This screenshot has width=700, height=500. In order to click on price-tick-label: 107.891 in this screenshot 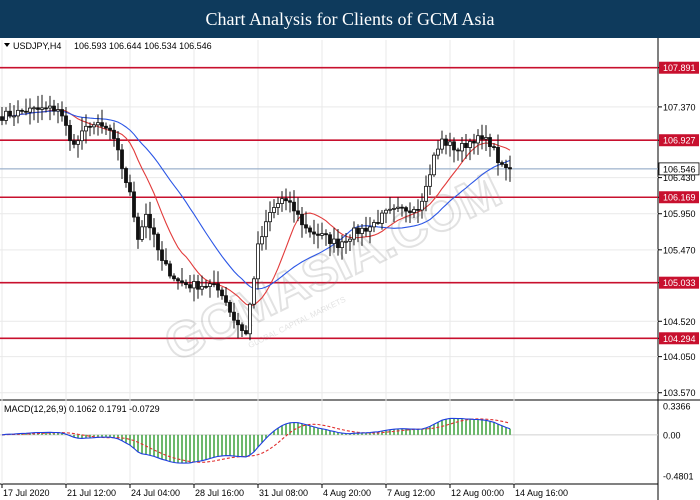, I will do `click(679, 68)`.